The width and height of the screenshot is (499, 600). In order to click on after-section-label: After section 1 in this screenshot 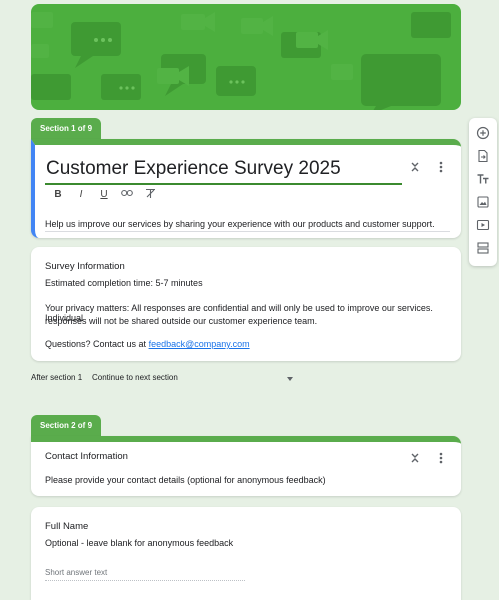, I will do `click(57, 377)`.